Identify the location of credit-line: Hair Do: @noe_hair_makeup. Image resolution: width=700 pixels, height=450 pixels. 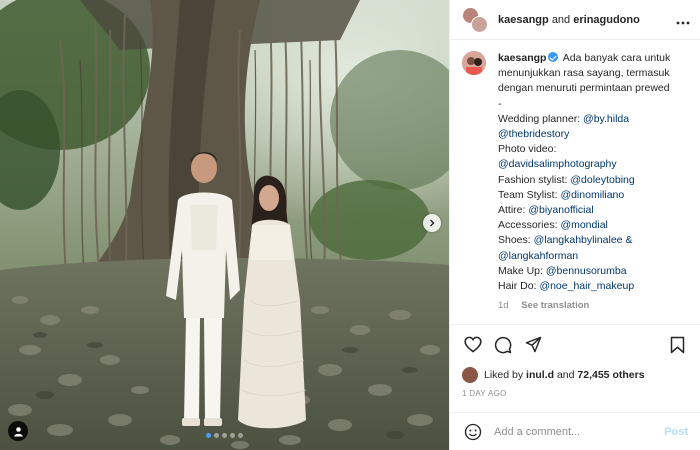
(593, 286).